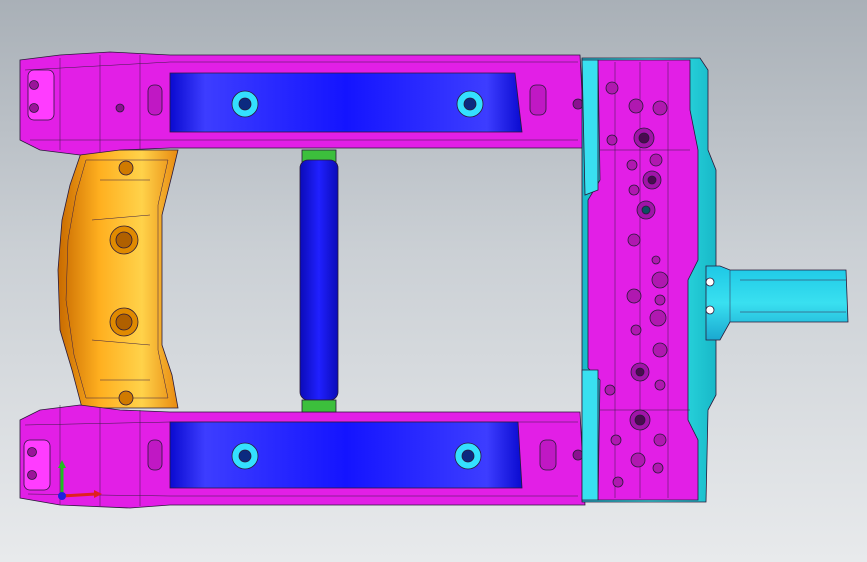 This screenshot has width=867, height=562. What do you see at coordinates (649, 280) in the screenshot?
I see `right-side-rail` at bounding box center [649, 280].